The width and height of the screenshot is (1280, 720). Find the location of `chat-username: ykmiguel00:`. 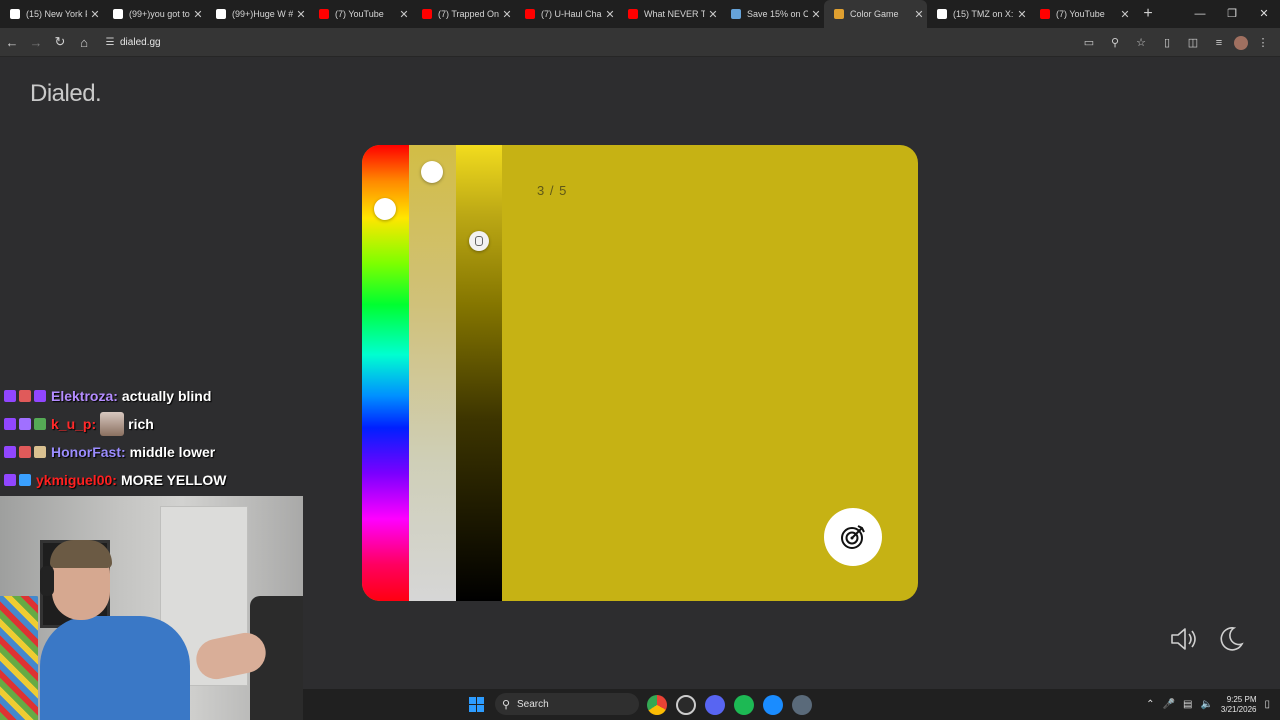

chat-username: ykmiguel00: is located at coordinates (76, 480).